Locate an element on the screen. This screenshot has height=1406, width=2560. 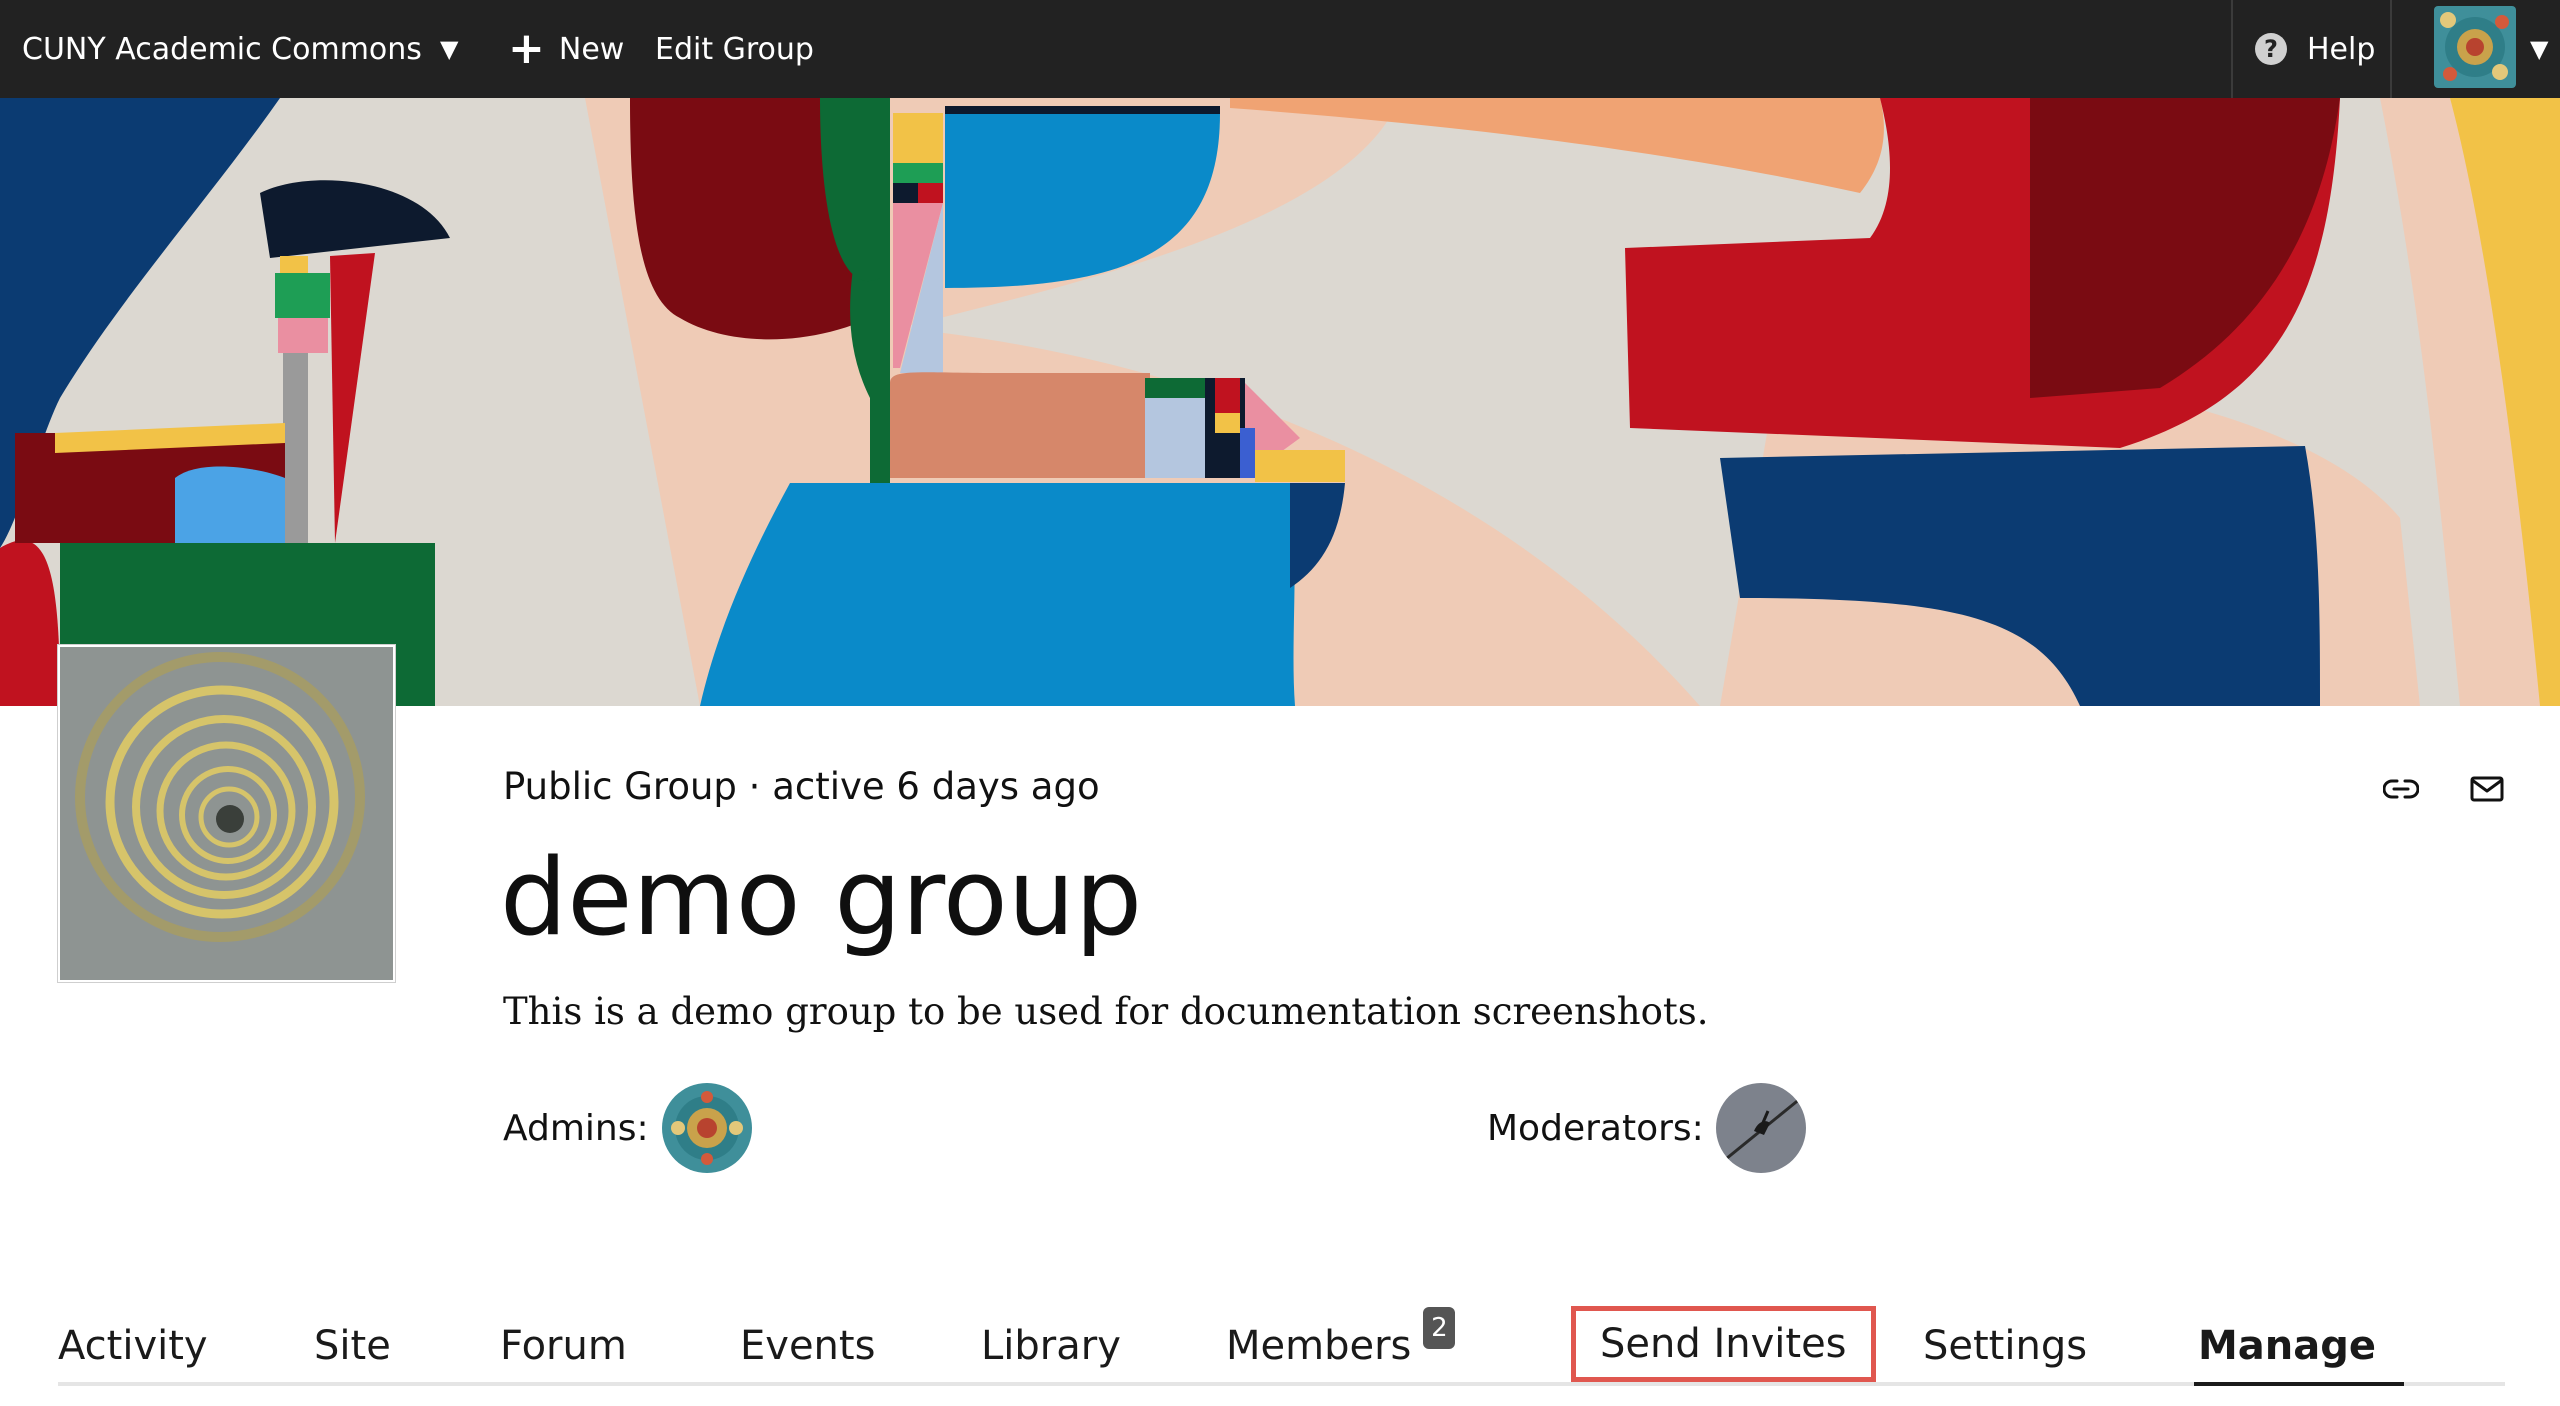
new-content-button: + New is located at coordinates (566, 49).